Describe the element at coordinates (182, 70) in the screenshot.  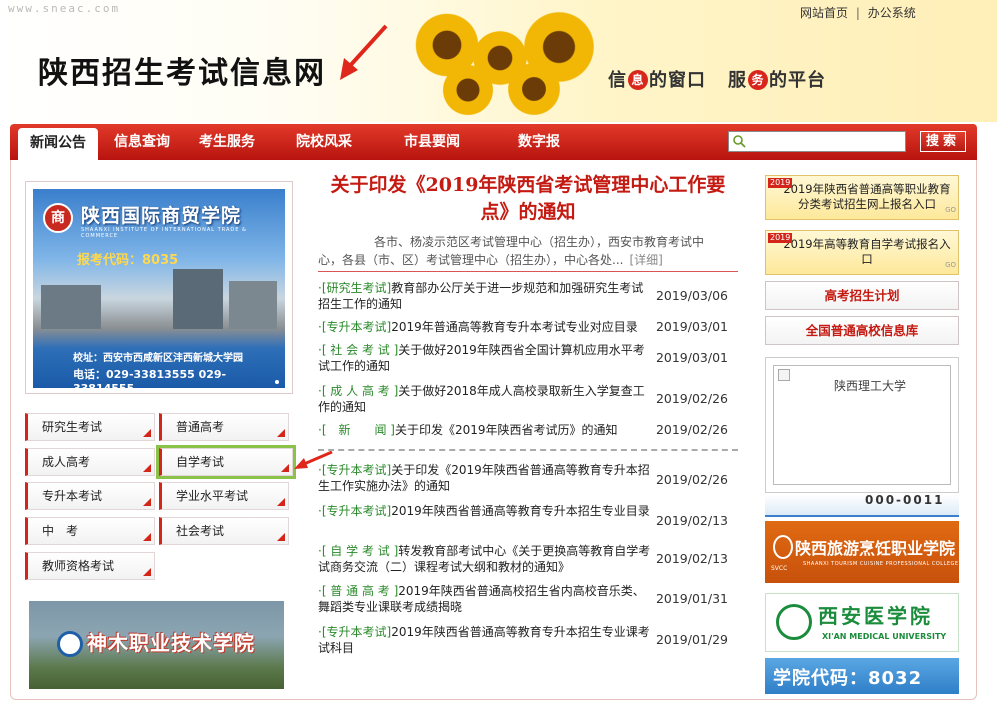
I see `site-title: 陕西招生考试信息网` at that location.